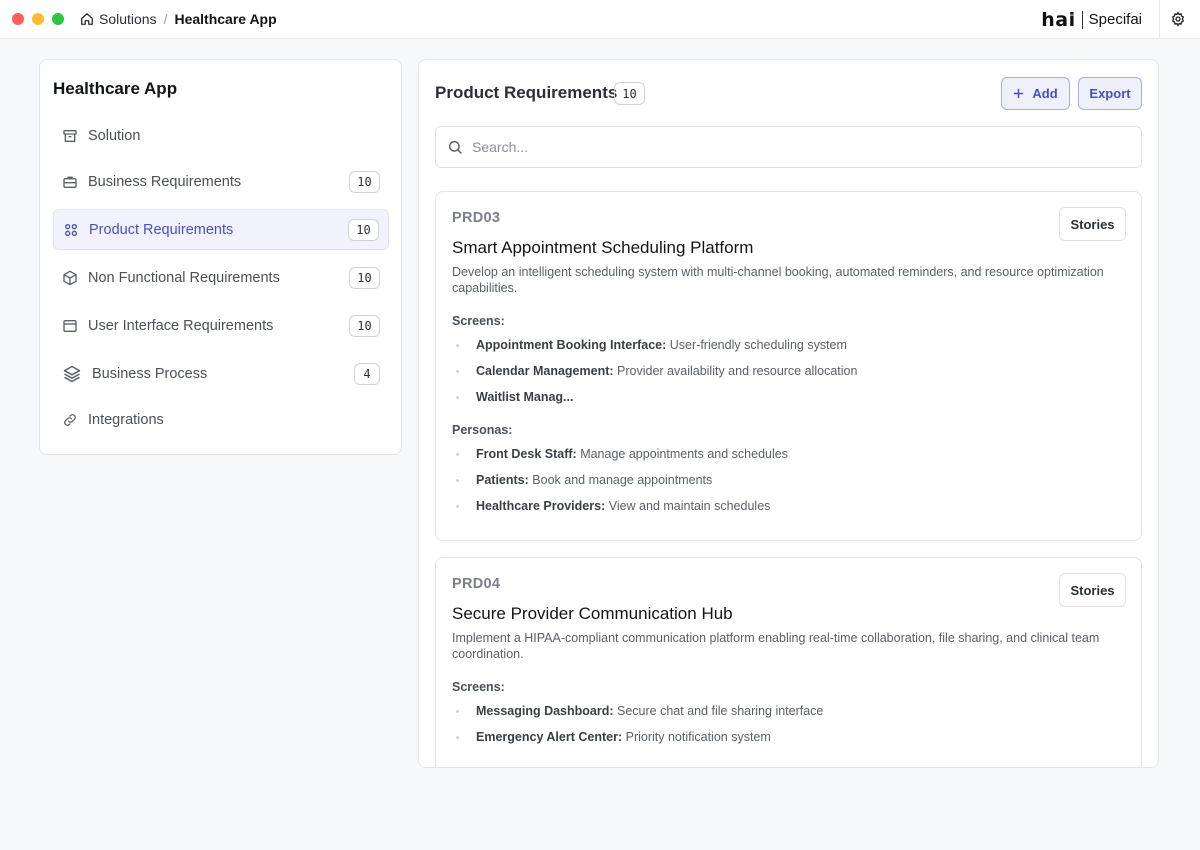 The height and width of the screenshot is (850, 1200). What do you see at coordinates (70, 182) in the screenshot?
I see `briefcase-icon` at bounding box center [70, 182].